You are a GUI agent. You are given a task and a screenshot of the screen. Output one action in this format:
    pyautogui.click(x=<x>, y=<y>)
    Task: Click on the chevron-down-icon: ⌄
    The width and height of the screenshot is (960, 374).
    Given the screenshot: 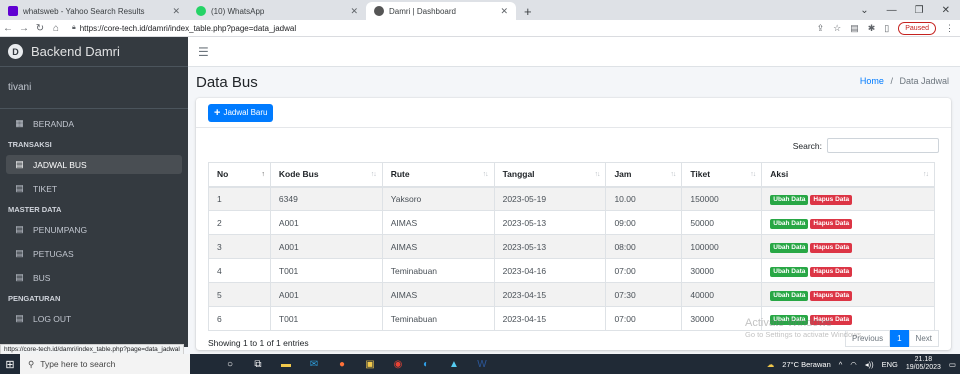 What is the action you would take?
    pyautogui.click(x=864, y=10)
    